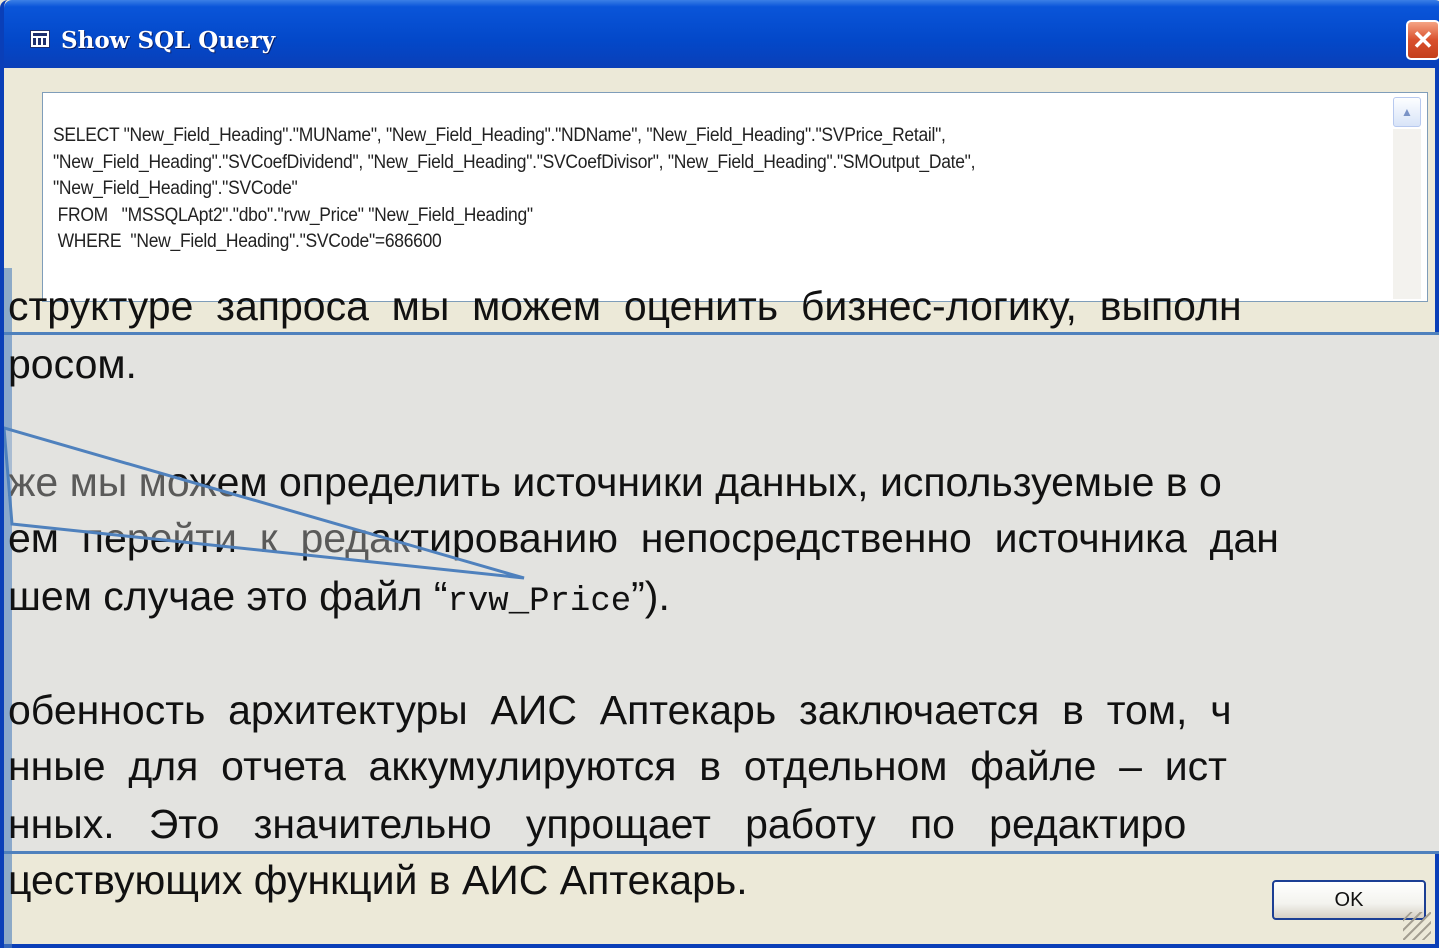  Describe the element at coordinates (721, 34) in the screenshot. I see `title-bar: Show SQL Query ✕` at that location.